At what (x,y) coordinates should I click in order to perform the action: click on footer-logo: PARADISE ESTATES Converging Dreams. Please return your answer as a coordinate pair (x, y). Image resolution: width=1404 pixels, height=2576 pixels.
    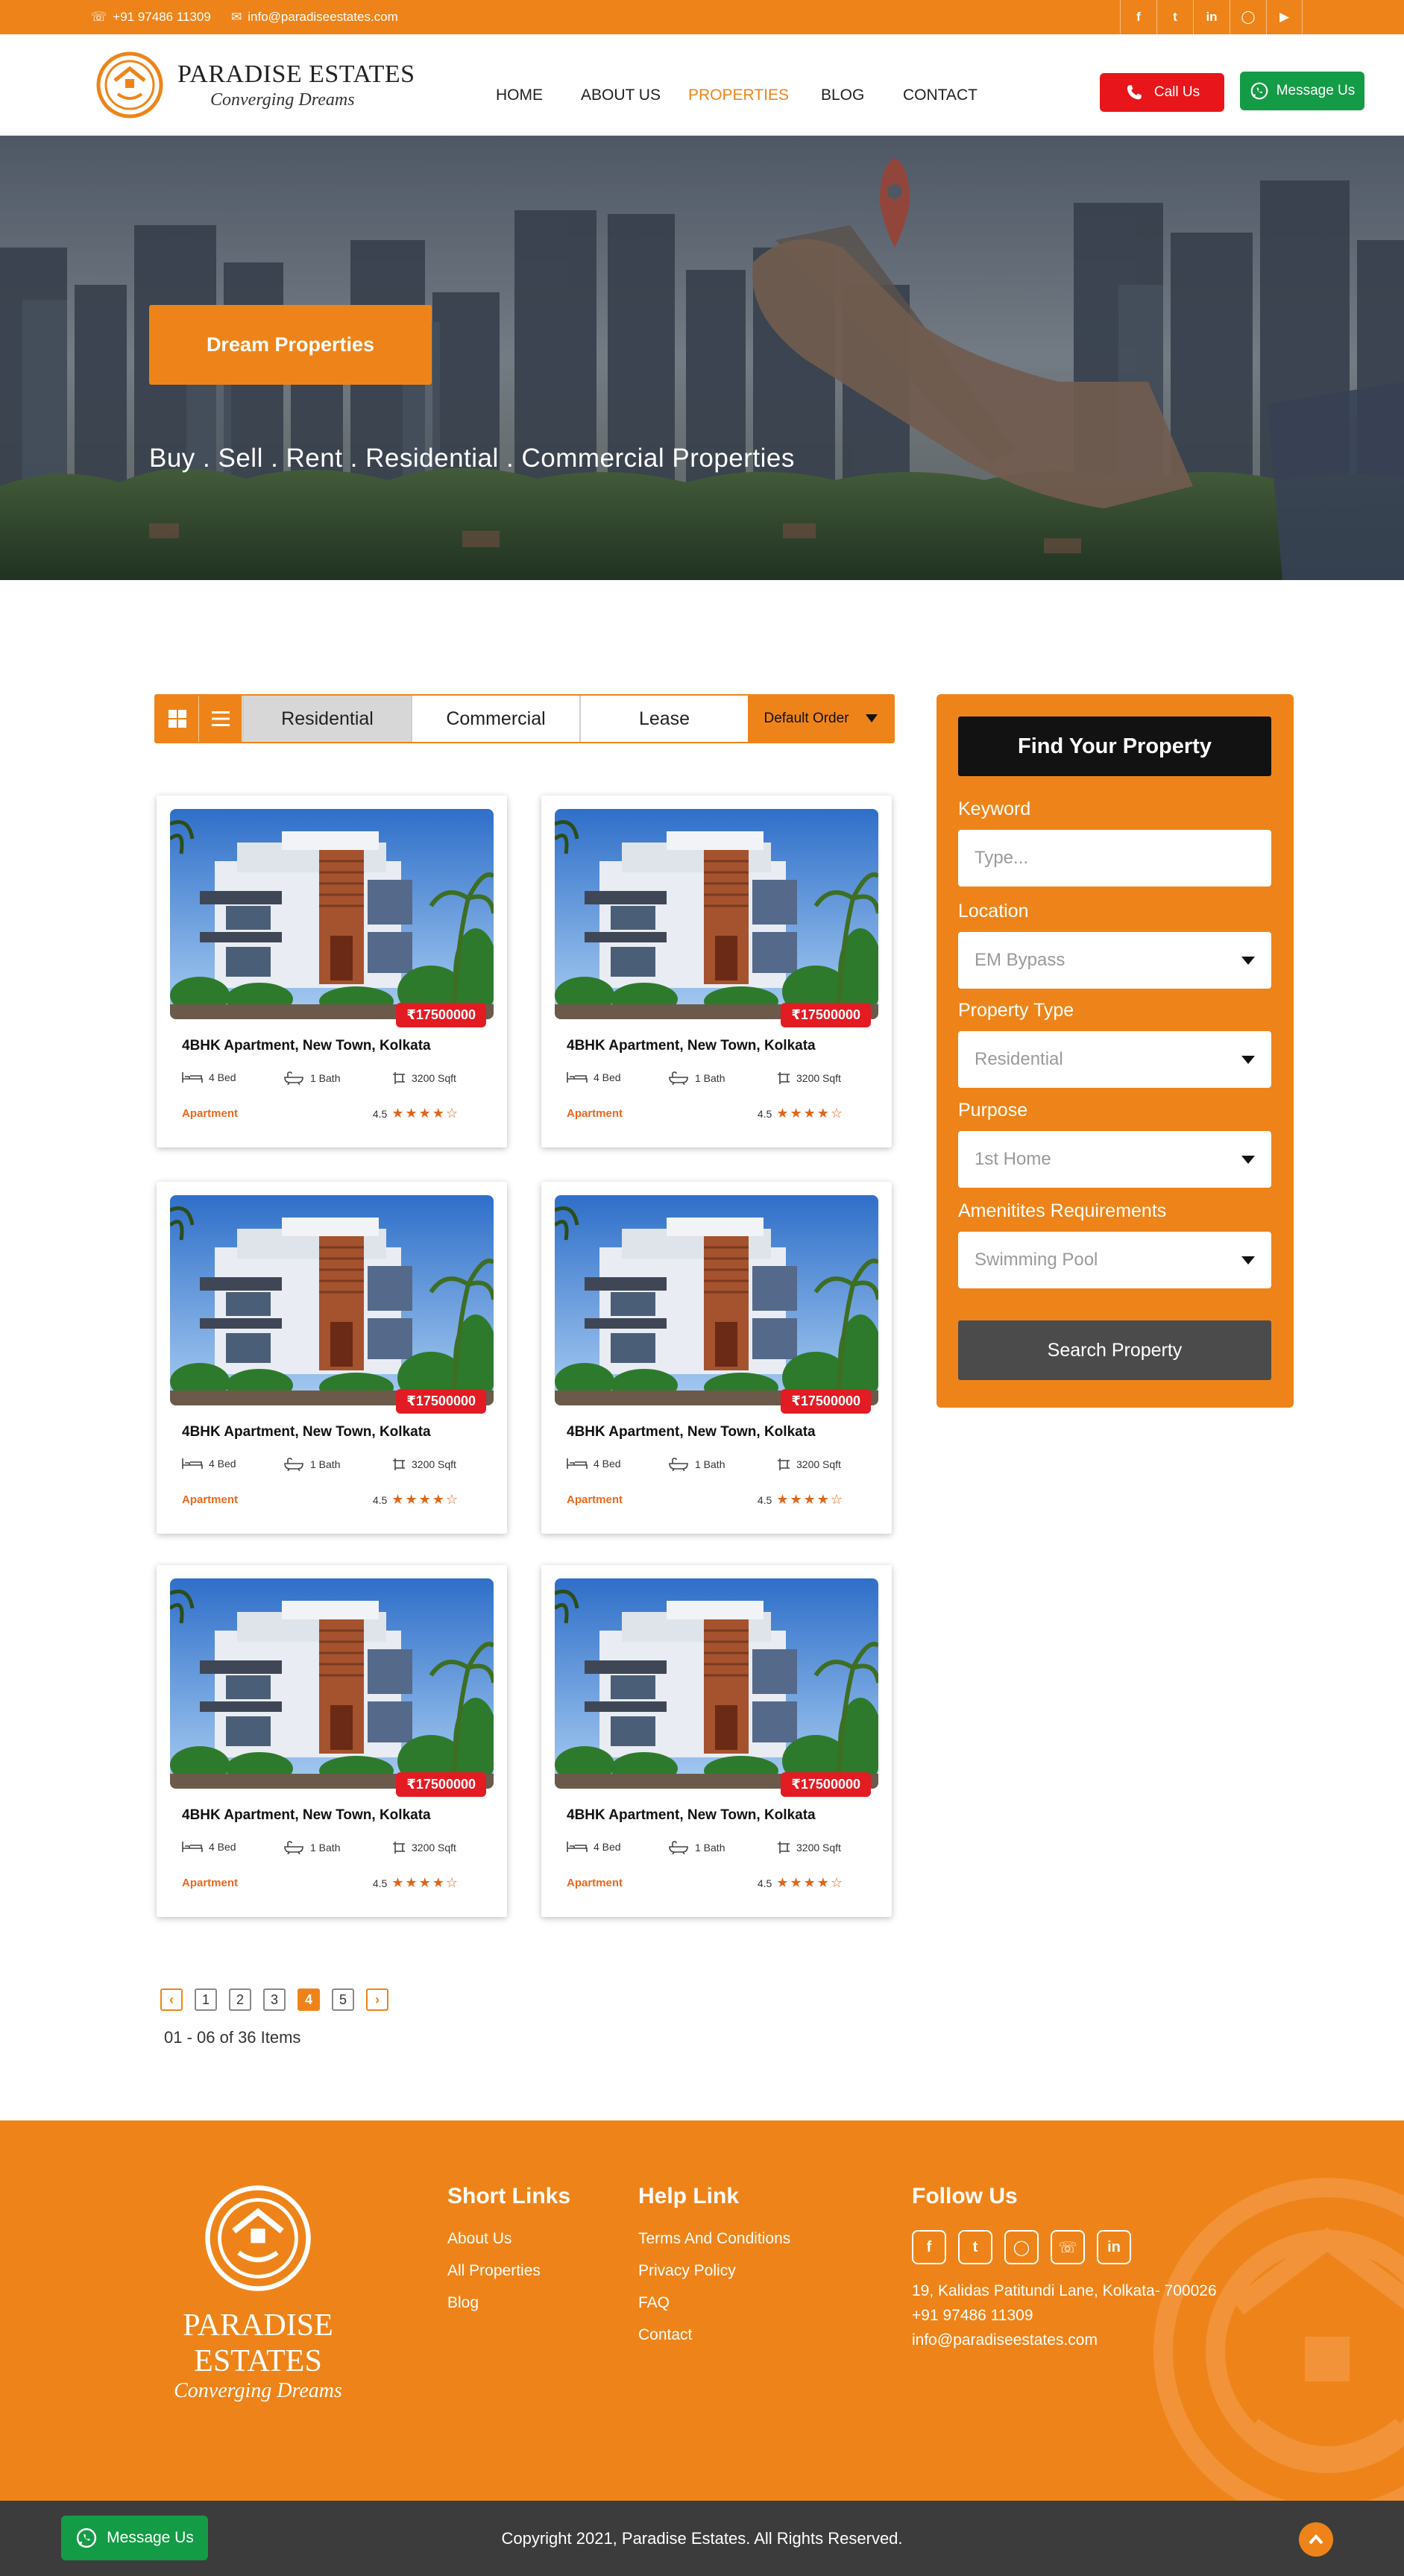
    Looking at the image, I should click on (258, 2293).